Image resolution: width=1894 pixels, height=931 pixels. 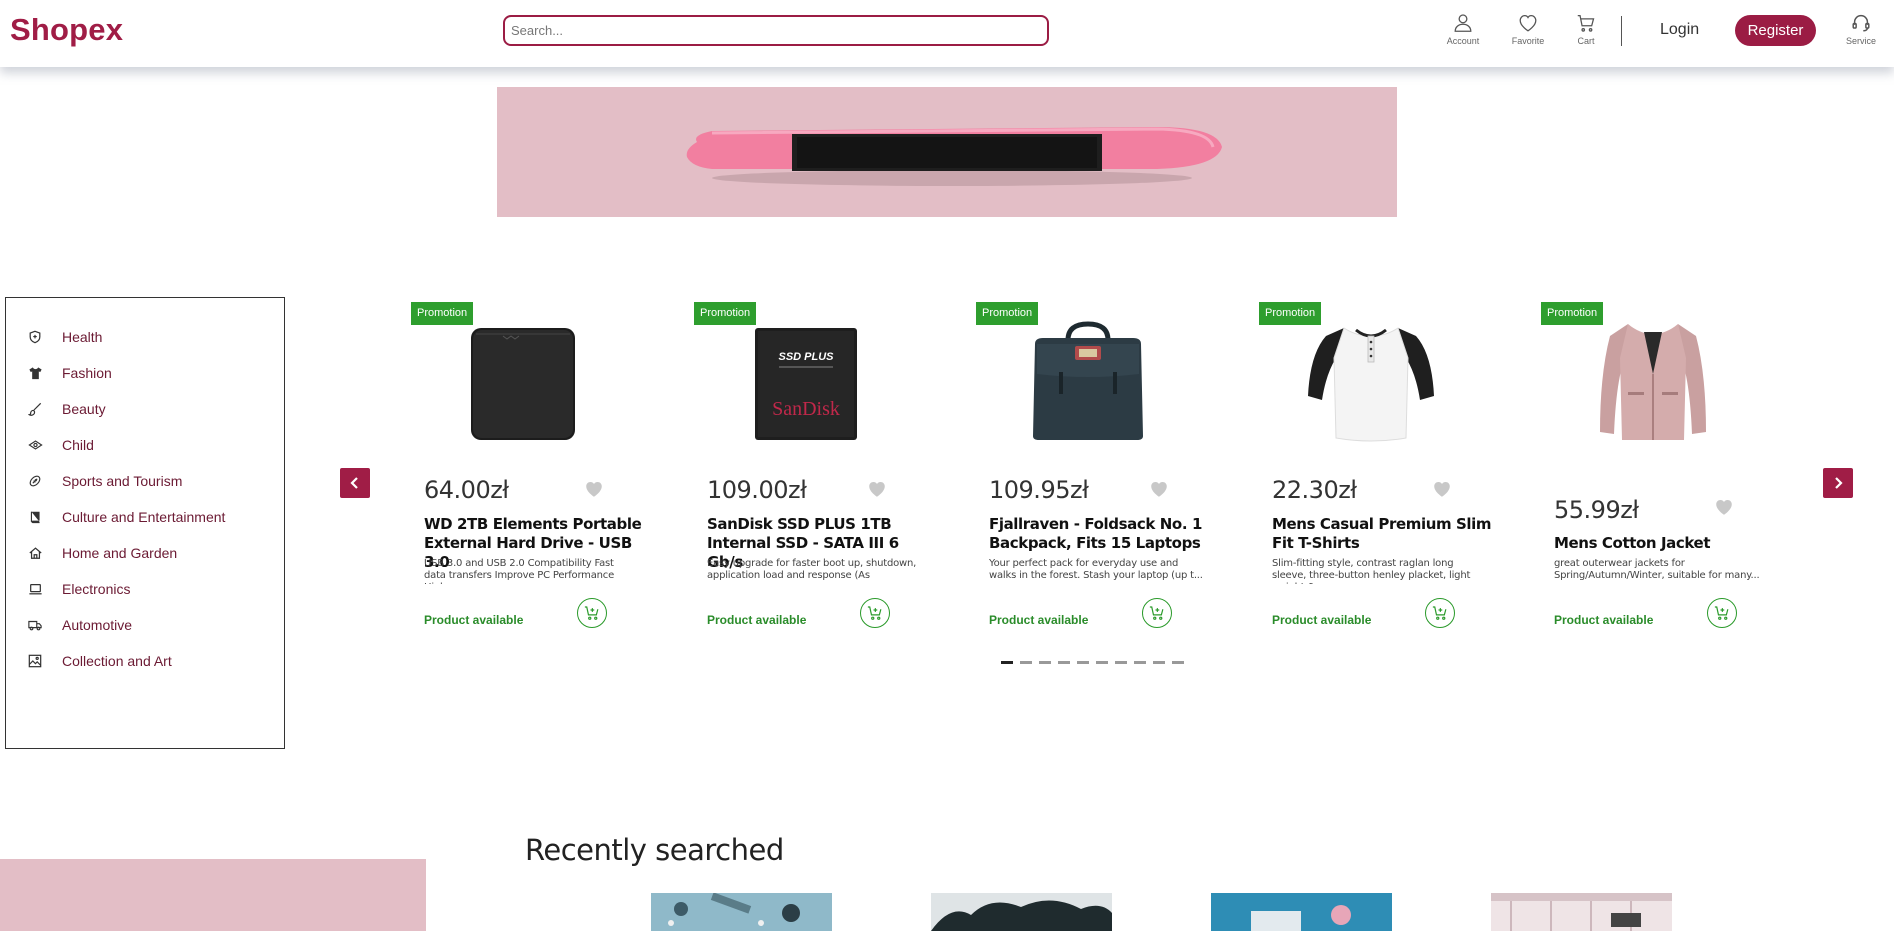 I want to click on category-label: Fashion, so click(x=87, y=373).